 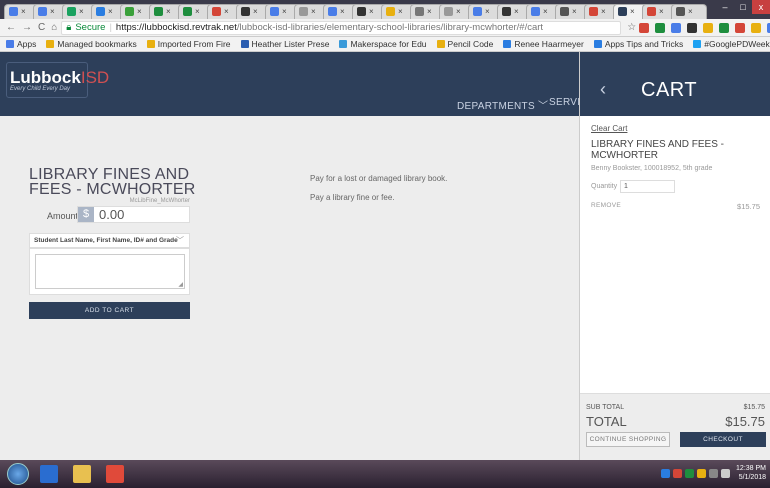 What do you see at coordinates (647, 186) in the screenshot?
I see `quantity-input: 1` at bounding box center [647, 186].